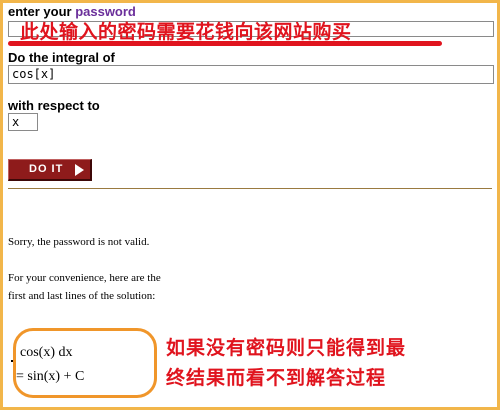 The image size is (500, 410). I want to click on convenience-line-1: For your convenience, here are the, so click(84, 278).